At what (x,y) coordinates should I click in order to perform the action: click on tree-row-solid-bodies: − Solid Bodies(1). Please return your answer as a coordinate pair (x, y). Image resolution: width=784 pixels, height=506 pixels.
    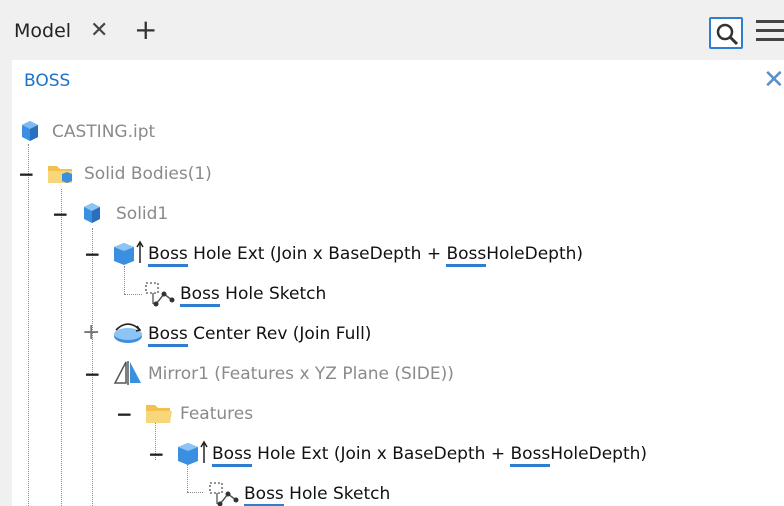
    Looking at the image, I should click on (392, 174).